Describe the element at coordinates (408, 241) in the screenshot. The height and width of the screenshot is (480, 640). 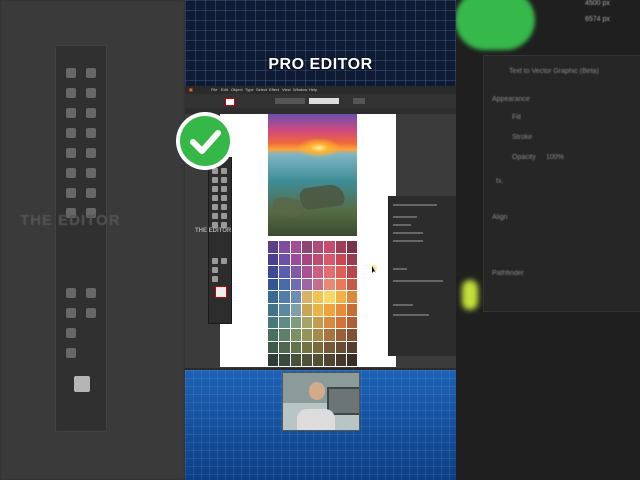
I see `opacity-row` at that location.